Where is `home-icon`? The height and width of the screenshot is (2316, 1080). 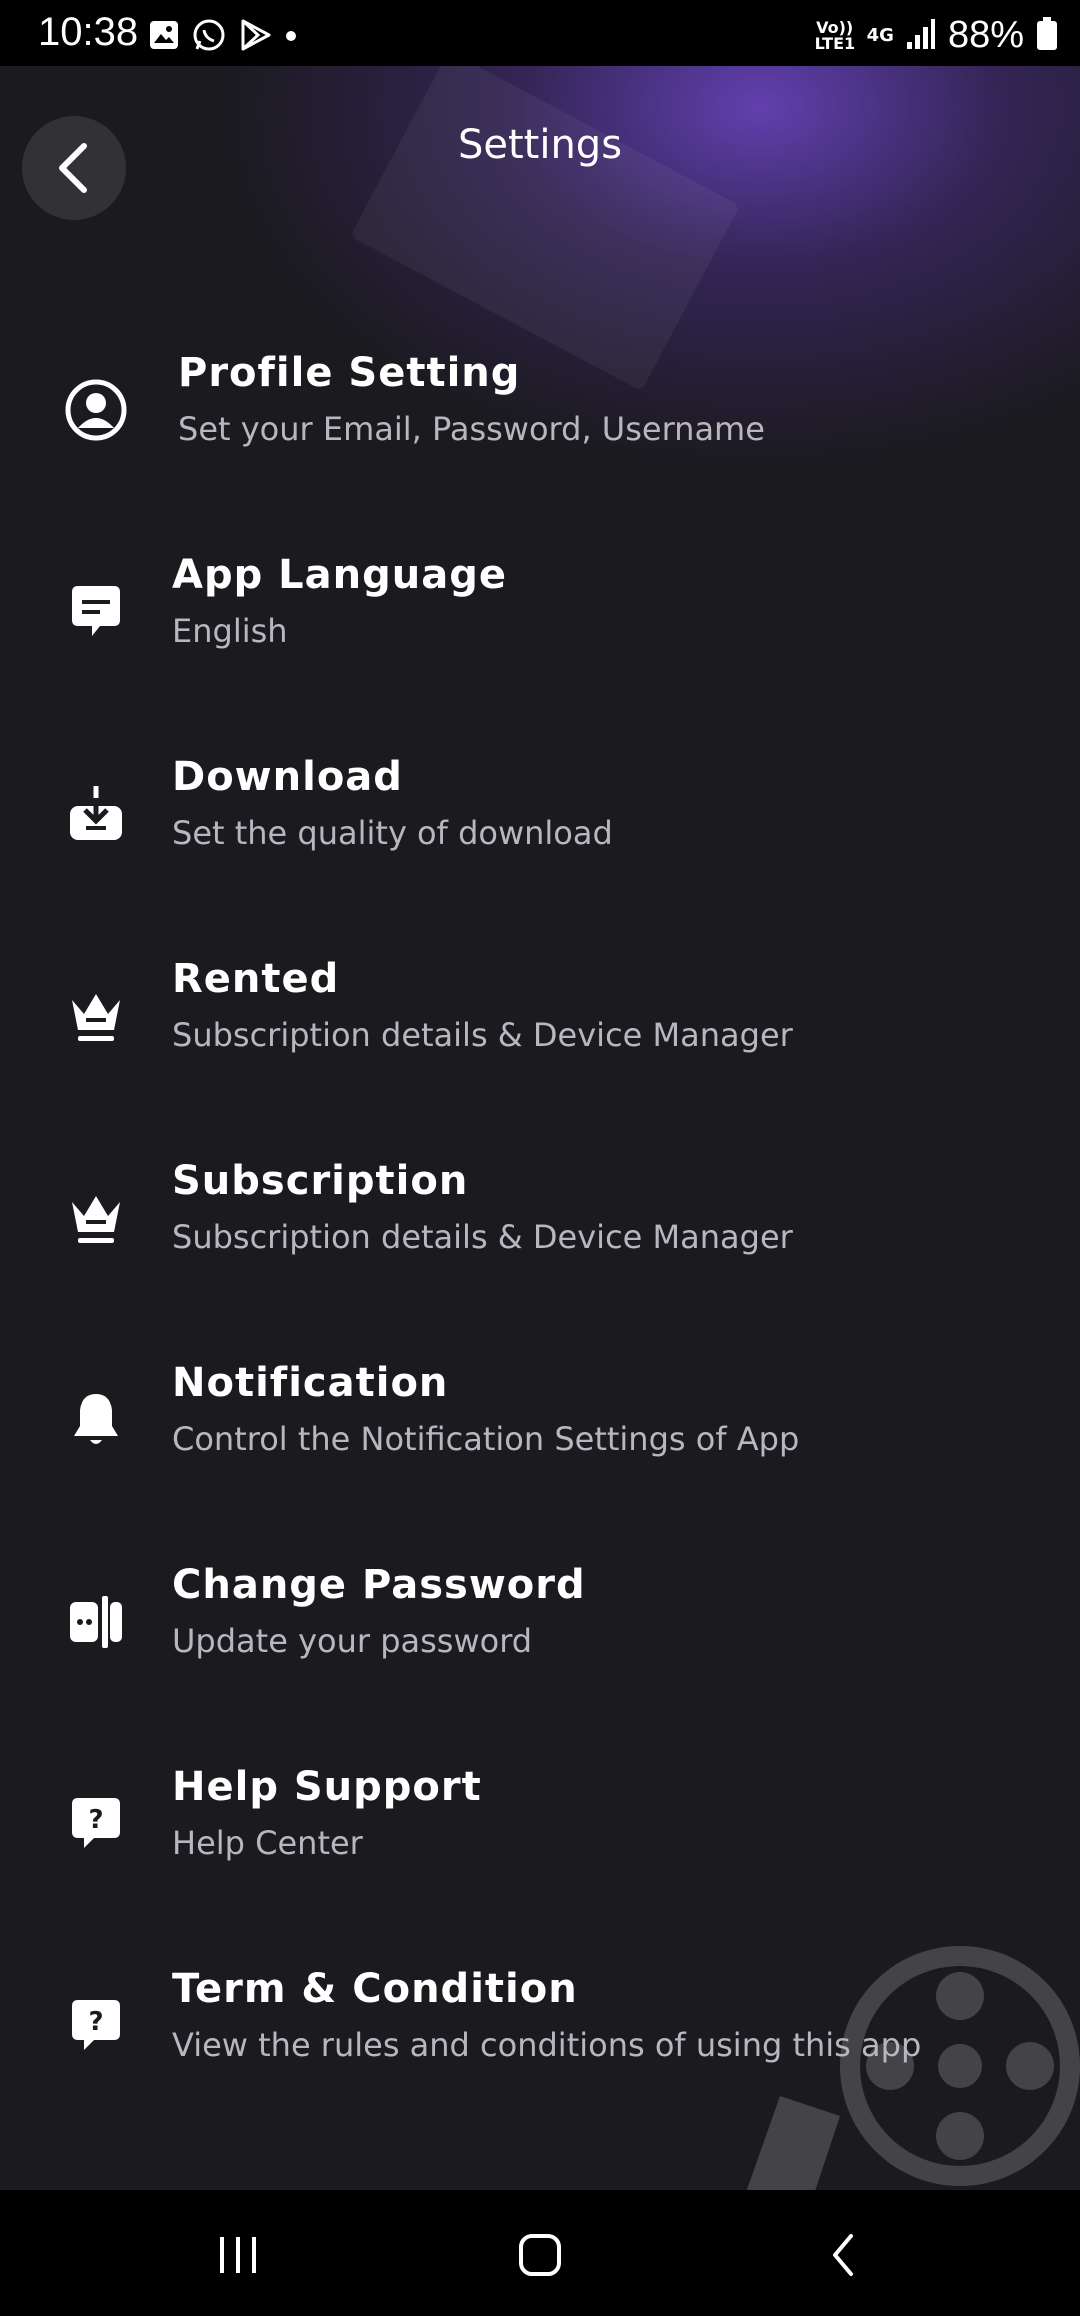 home-icon is located at coordinates (540, 2255).